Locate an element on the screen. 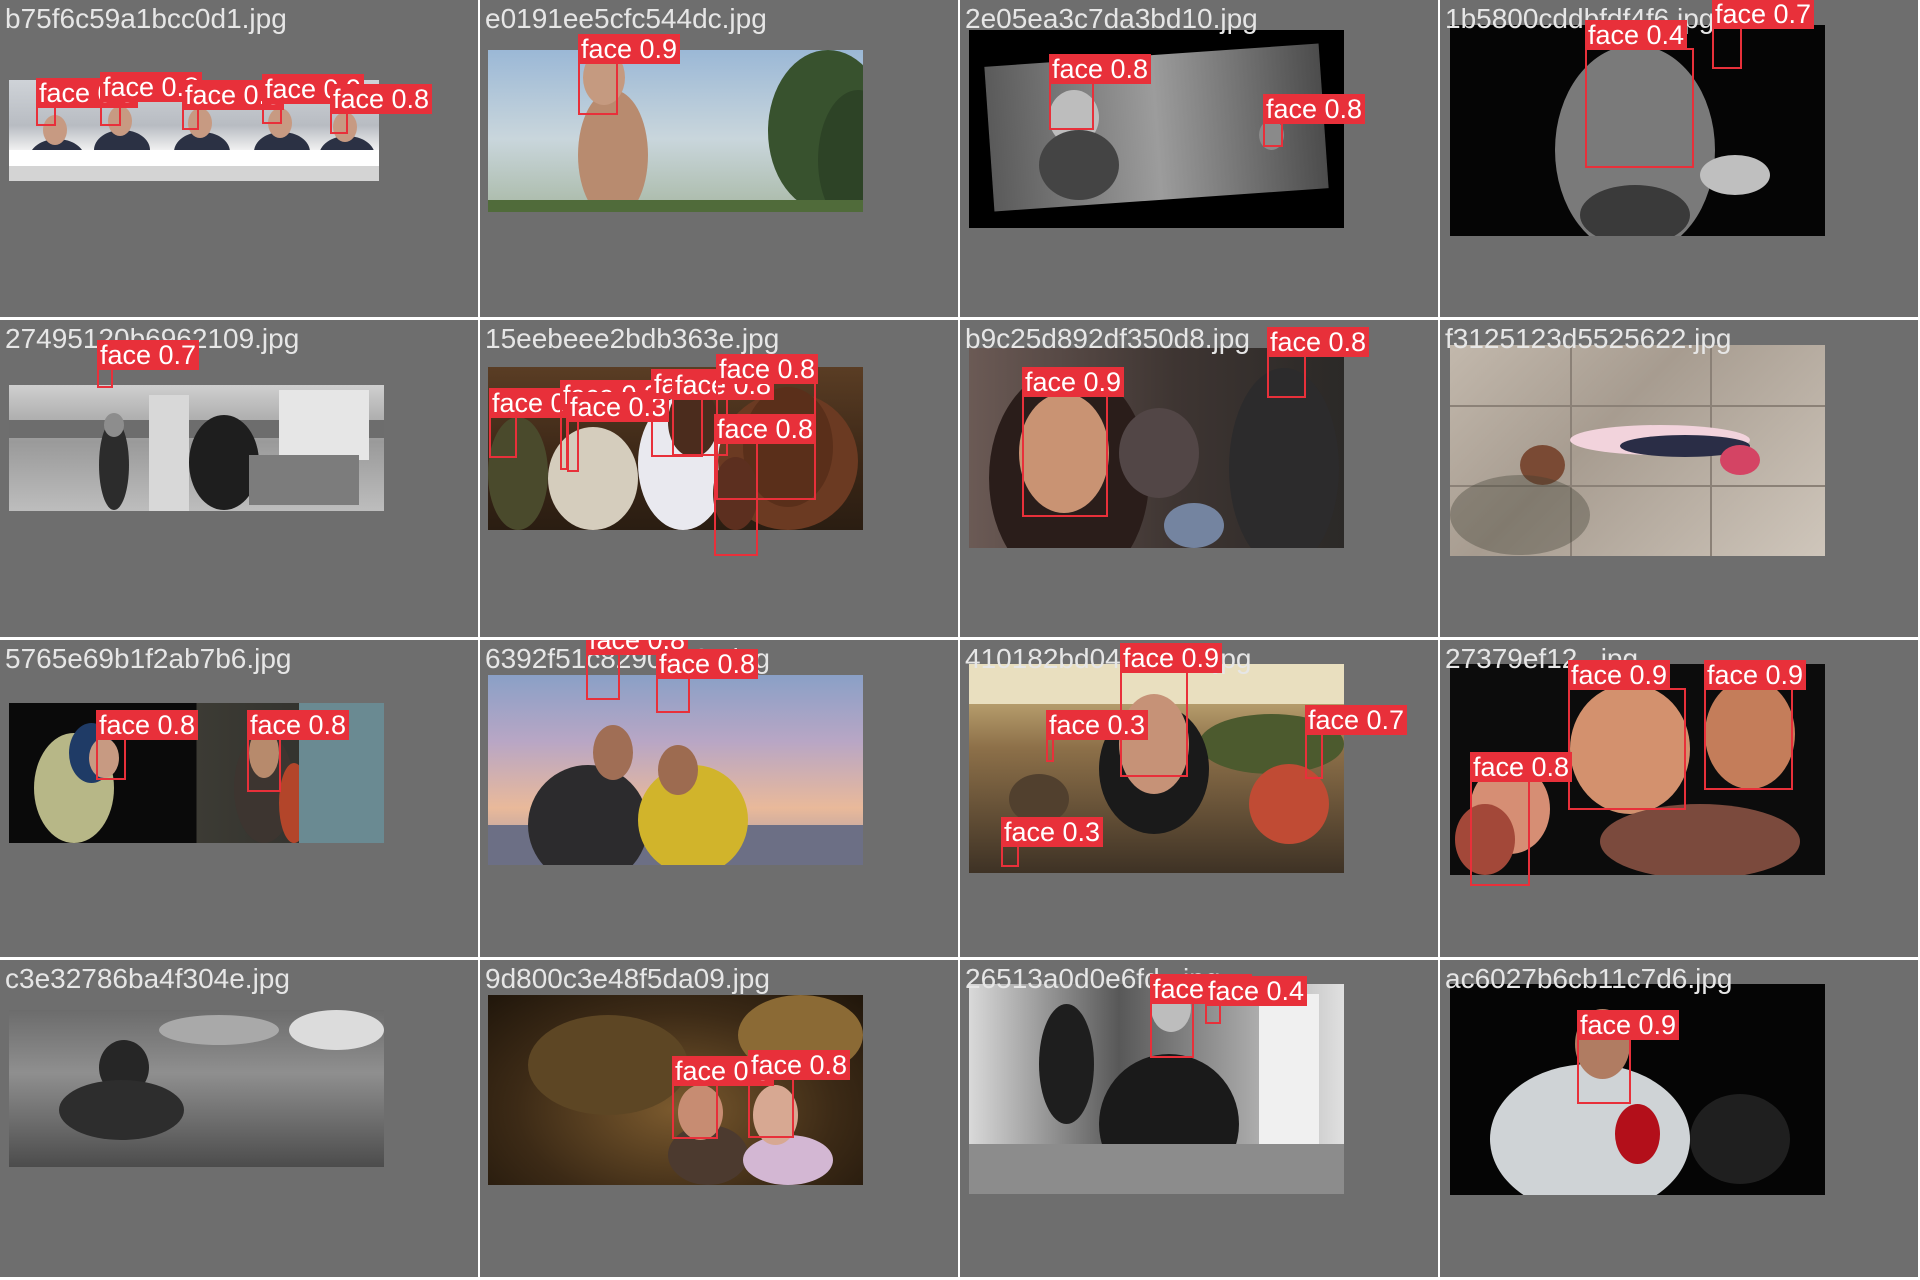 The width and height of the screenshot is (1920, 1280). result-tile: 26513a0d0e6fd...jpg face 0.8 face 0.4 is located at coordinates (1199, 1118).